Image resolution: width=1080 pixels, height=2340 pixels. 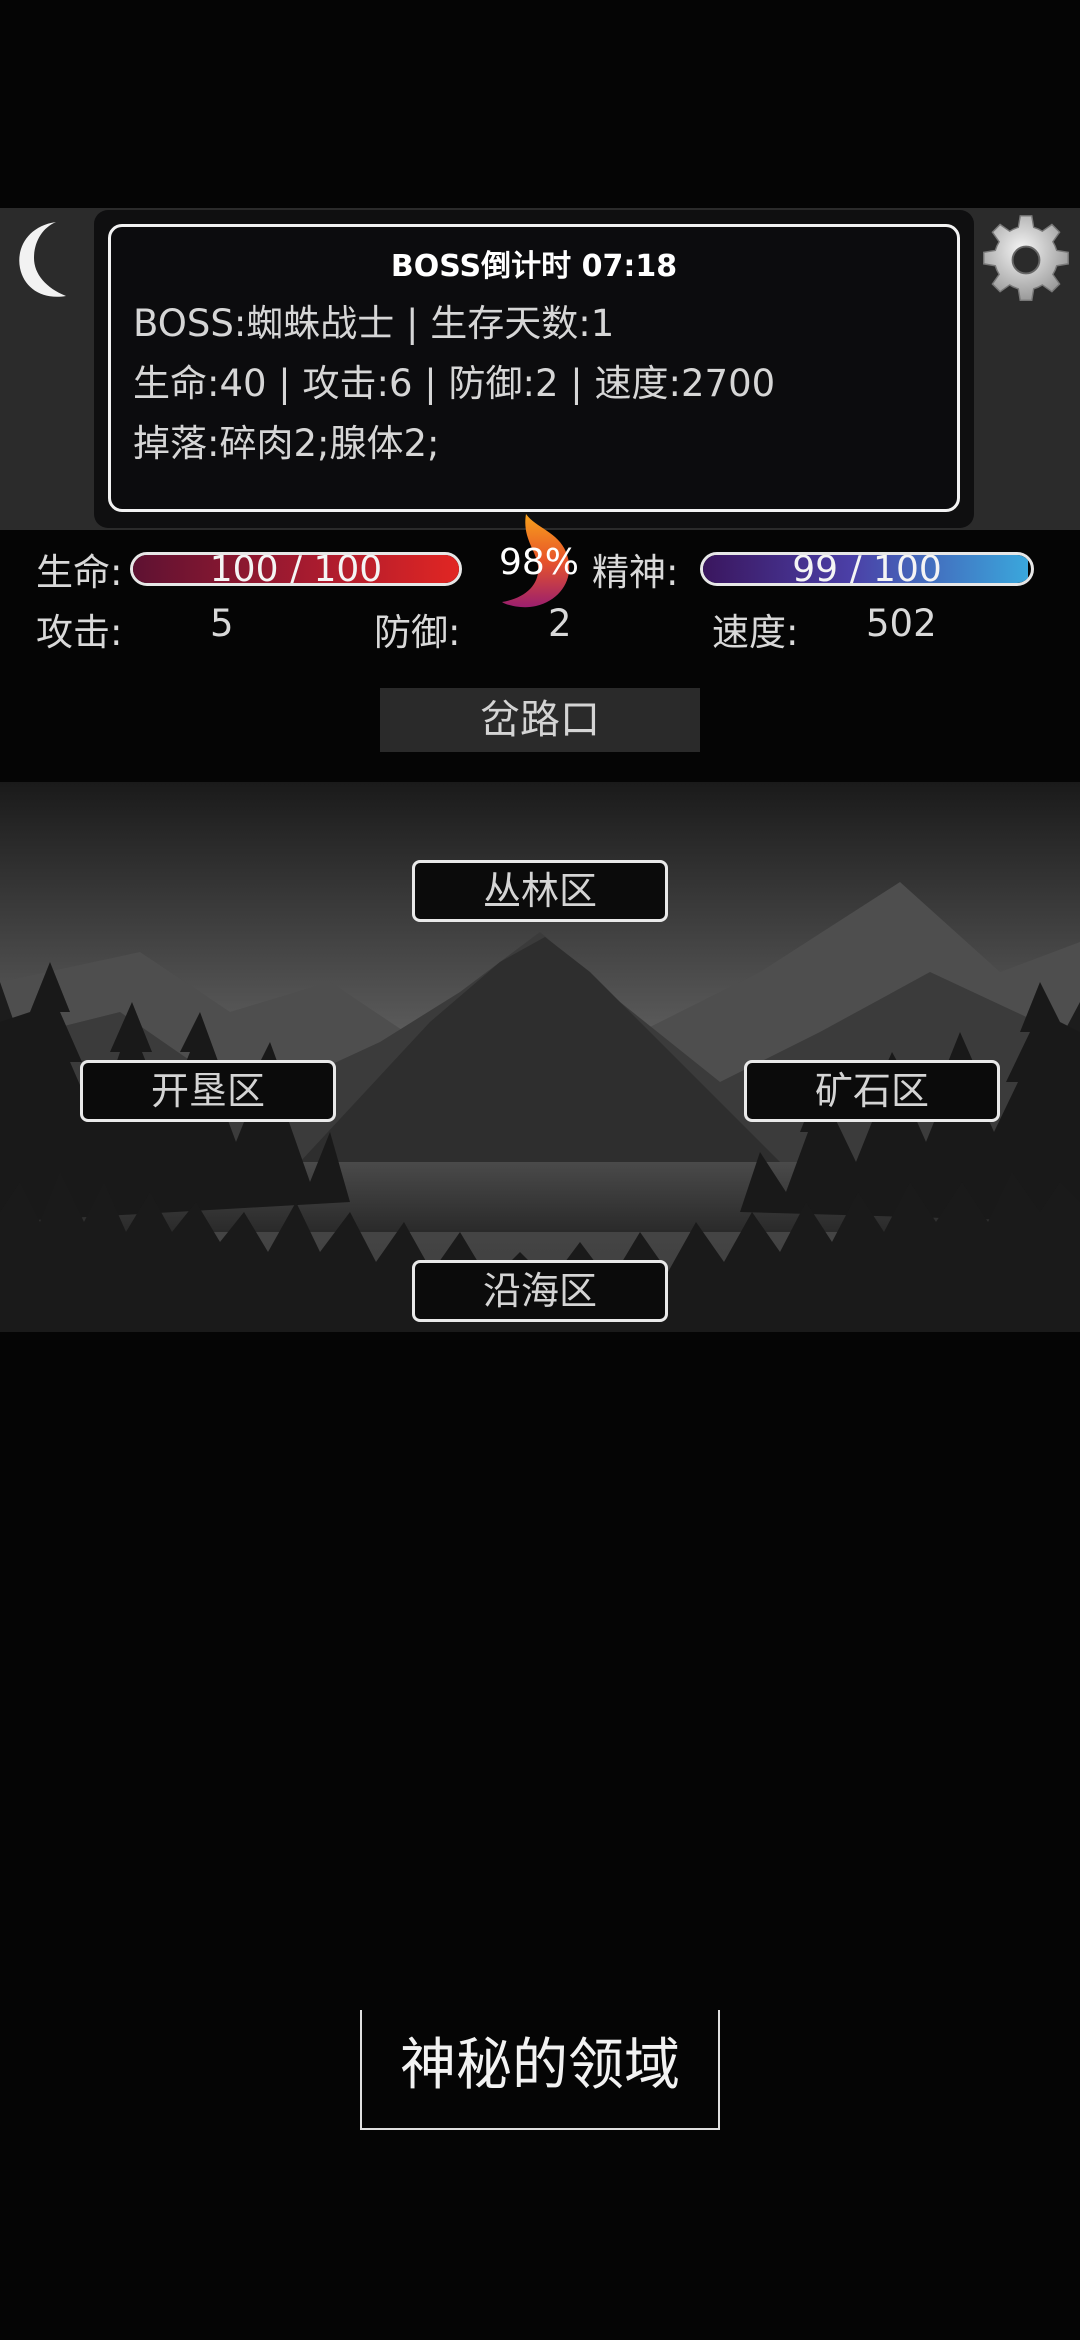 What do you see at coordinates (540, 720) in the screenshot?
I see `current-location: 岔路口` at bounding box center [540, 720].